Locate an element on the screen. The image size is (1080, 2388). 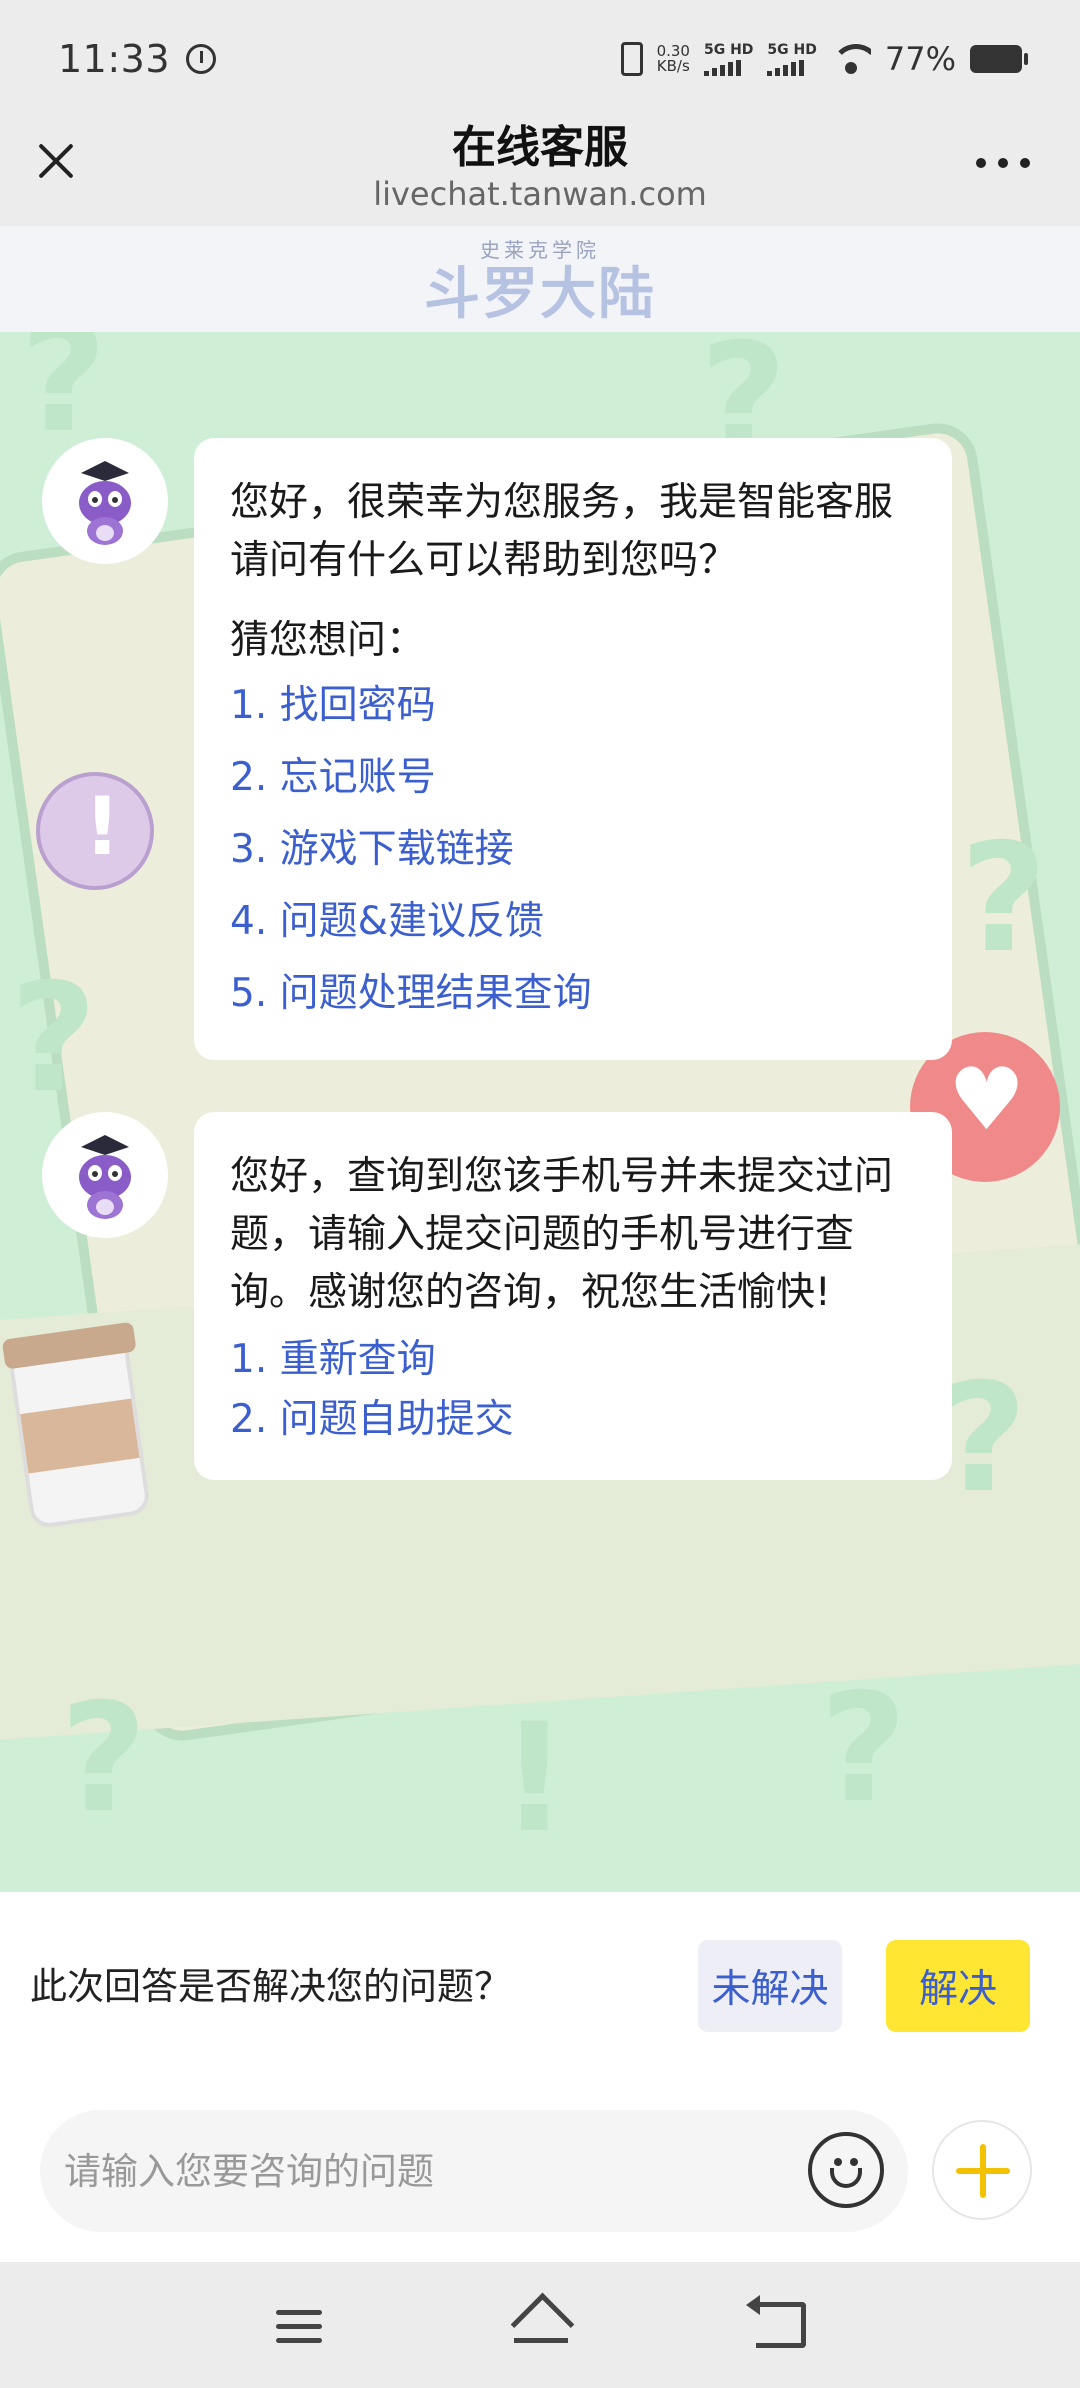
back-icon is located at coordinates (776, 2321).